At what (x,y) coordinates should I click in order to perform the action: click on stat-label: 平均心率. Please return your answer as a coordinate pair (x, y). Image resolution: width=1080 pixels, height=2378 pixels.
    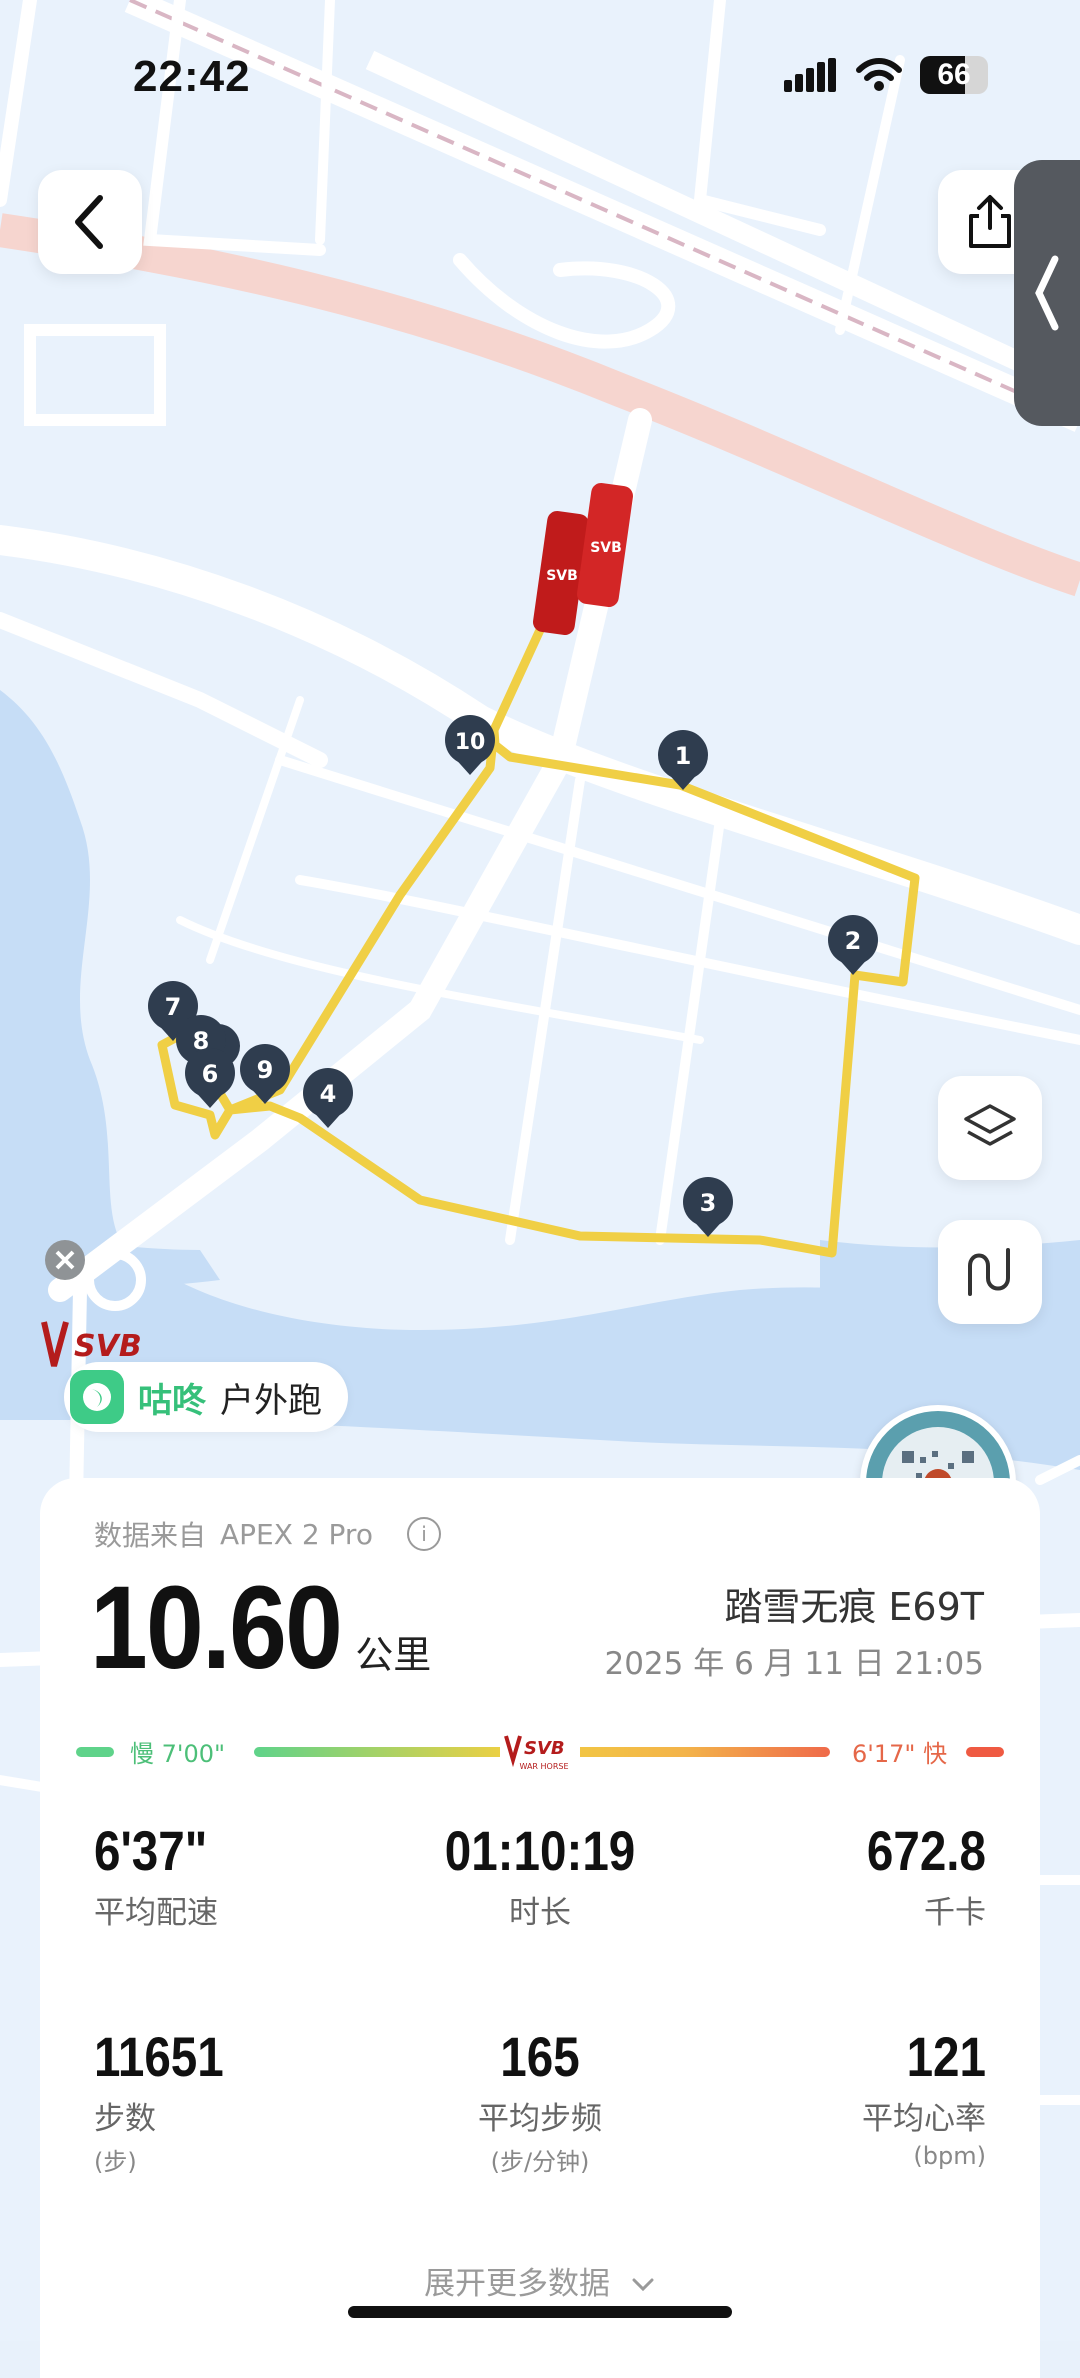
    Looking at the image, I should click on (924, 2119).